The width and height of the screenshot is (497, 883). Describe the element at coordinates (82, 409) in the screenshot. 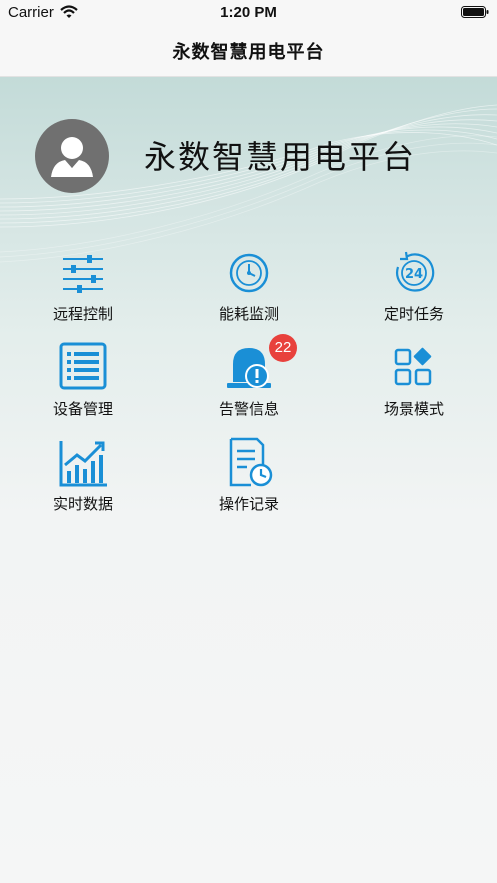

I see `device-manage-label: 设备管理` at that location.